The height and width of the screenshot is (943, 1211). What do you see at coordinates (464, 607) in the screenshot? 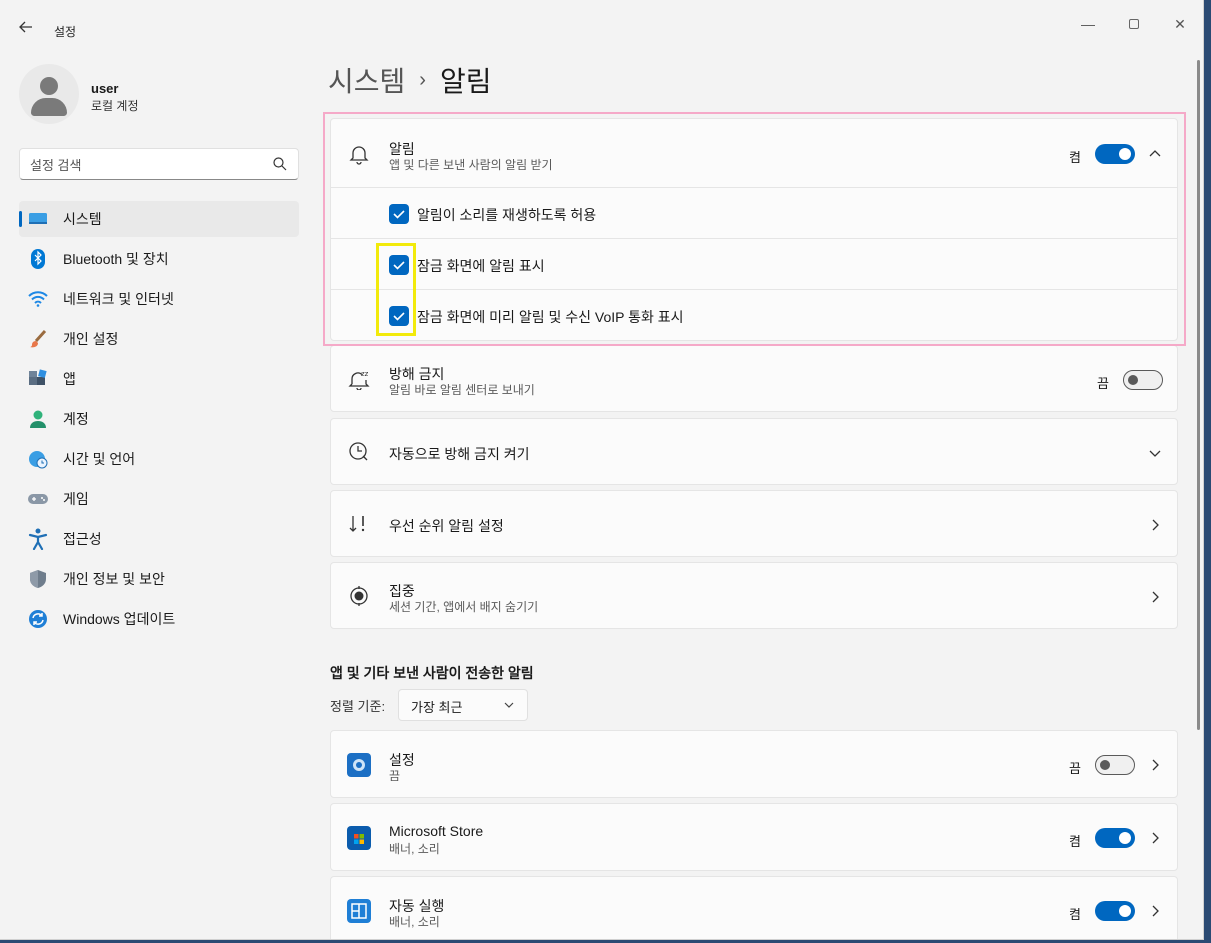
I see `focus-subtitle: 세션 기간, 앱에서 배지 숨기기` at bounding box center [464, 607].